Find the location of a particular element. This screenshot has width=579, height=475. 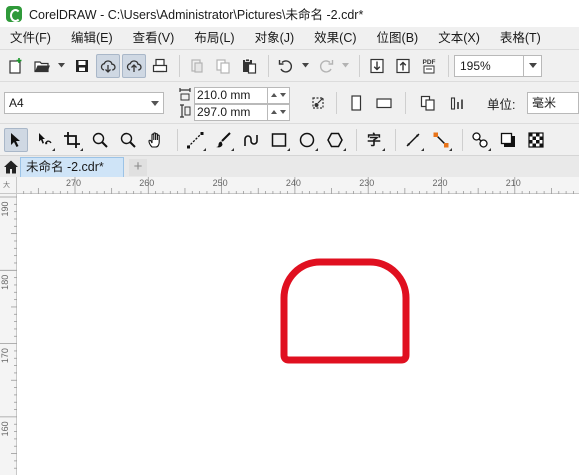

save-icon is located at coordinates (82, 65).